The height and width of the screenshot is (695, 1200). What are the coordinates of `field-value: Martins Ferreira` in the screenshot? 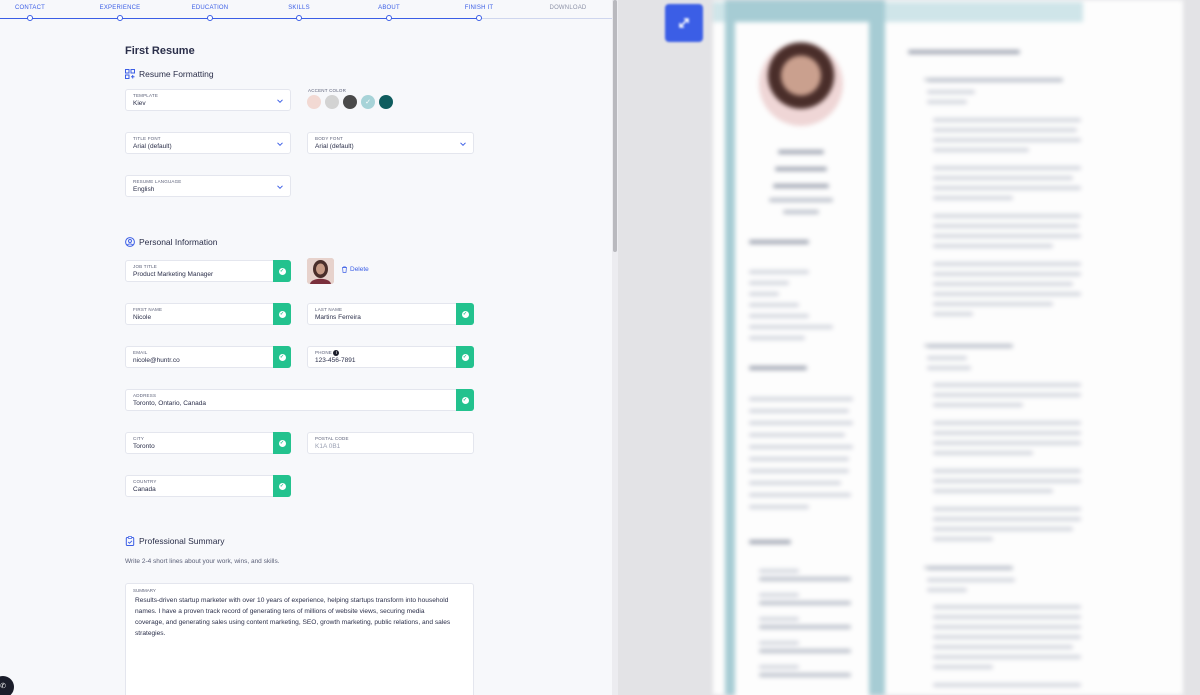 It's located at (338, 317).